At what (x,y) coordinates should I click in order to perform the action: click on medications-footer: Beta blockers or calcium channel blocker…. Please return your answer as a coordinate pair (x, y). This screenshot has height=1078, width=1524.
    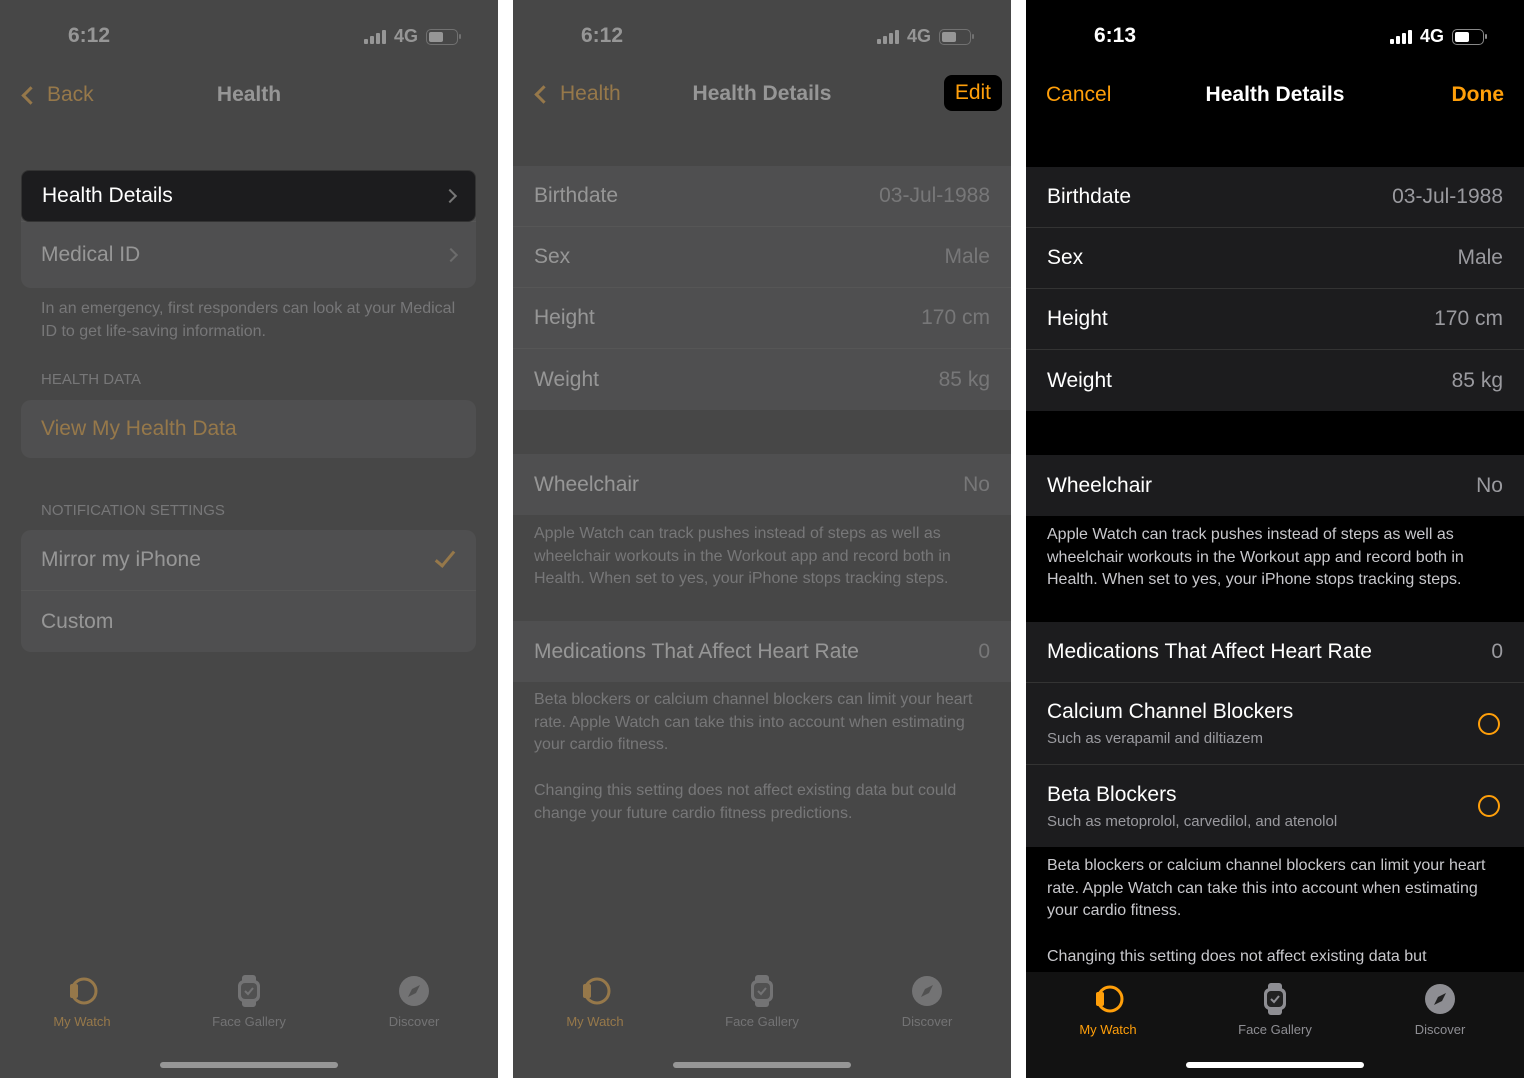
    Looking at the image, I should click on (1266, 888).